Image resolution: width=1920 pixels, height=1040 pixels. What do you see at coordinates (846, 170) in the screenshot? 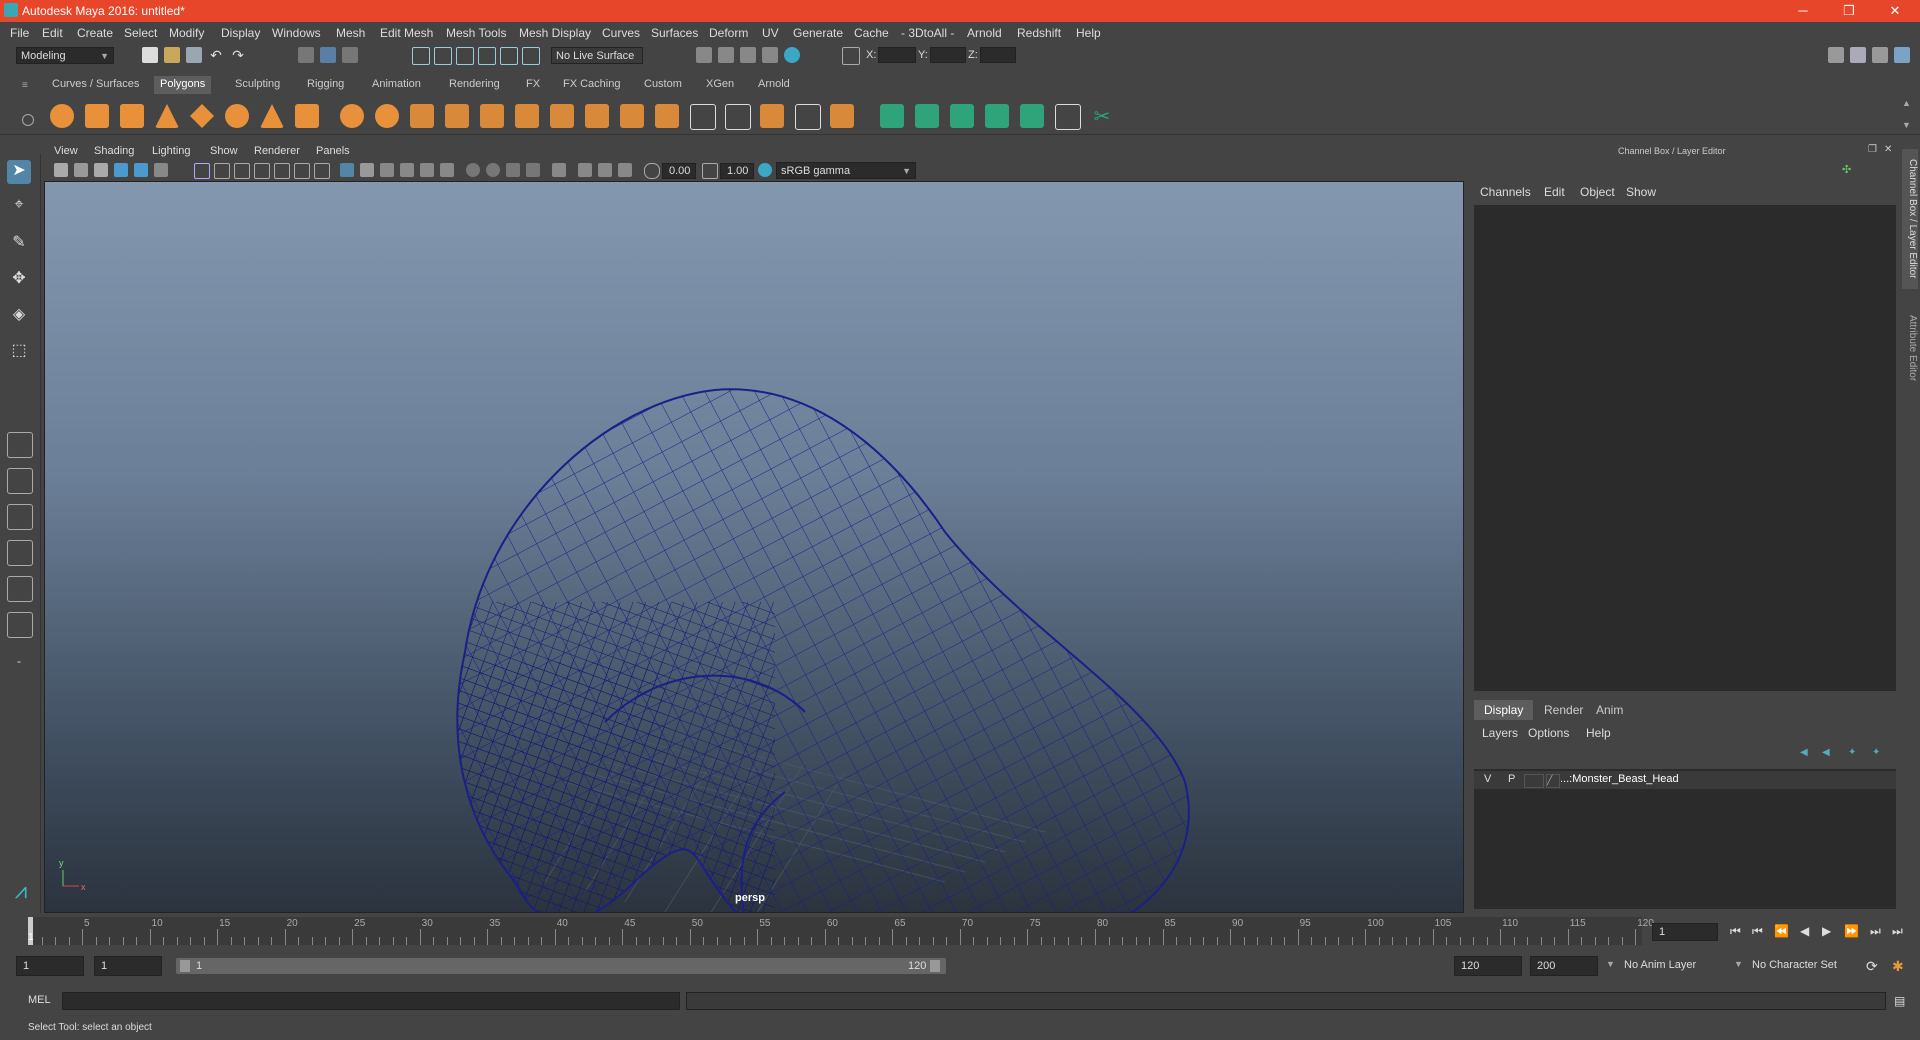
I see `color-space-dropdown: sRGB gamma ▼` at bounding box center [846, 170].